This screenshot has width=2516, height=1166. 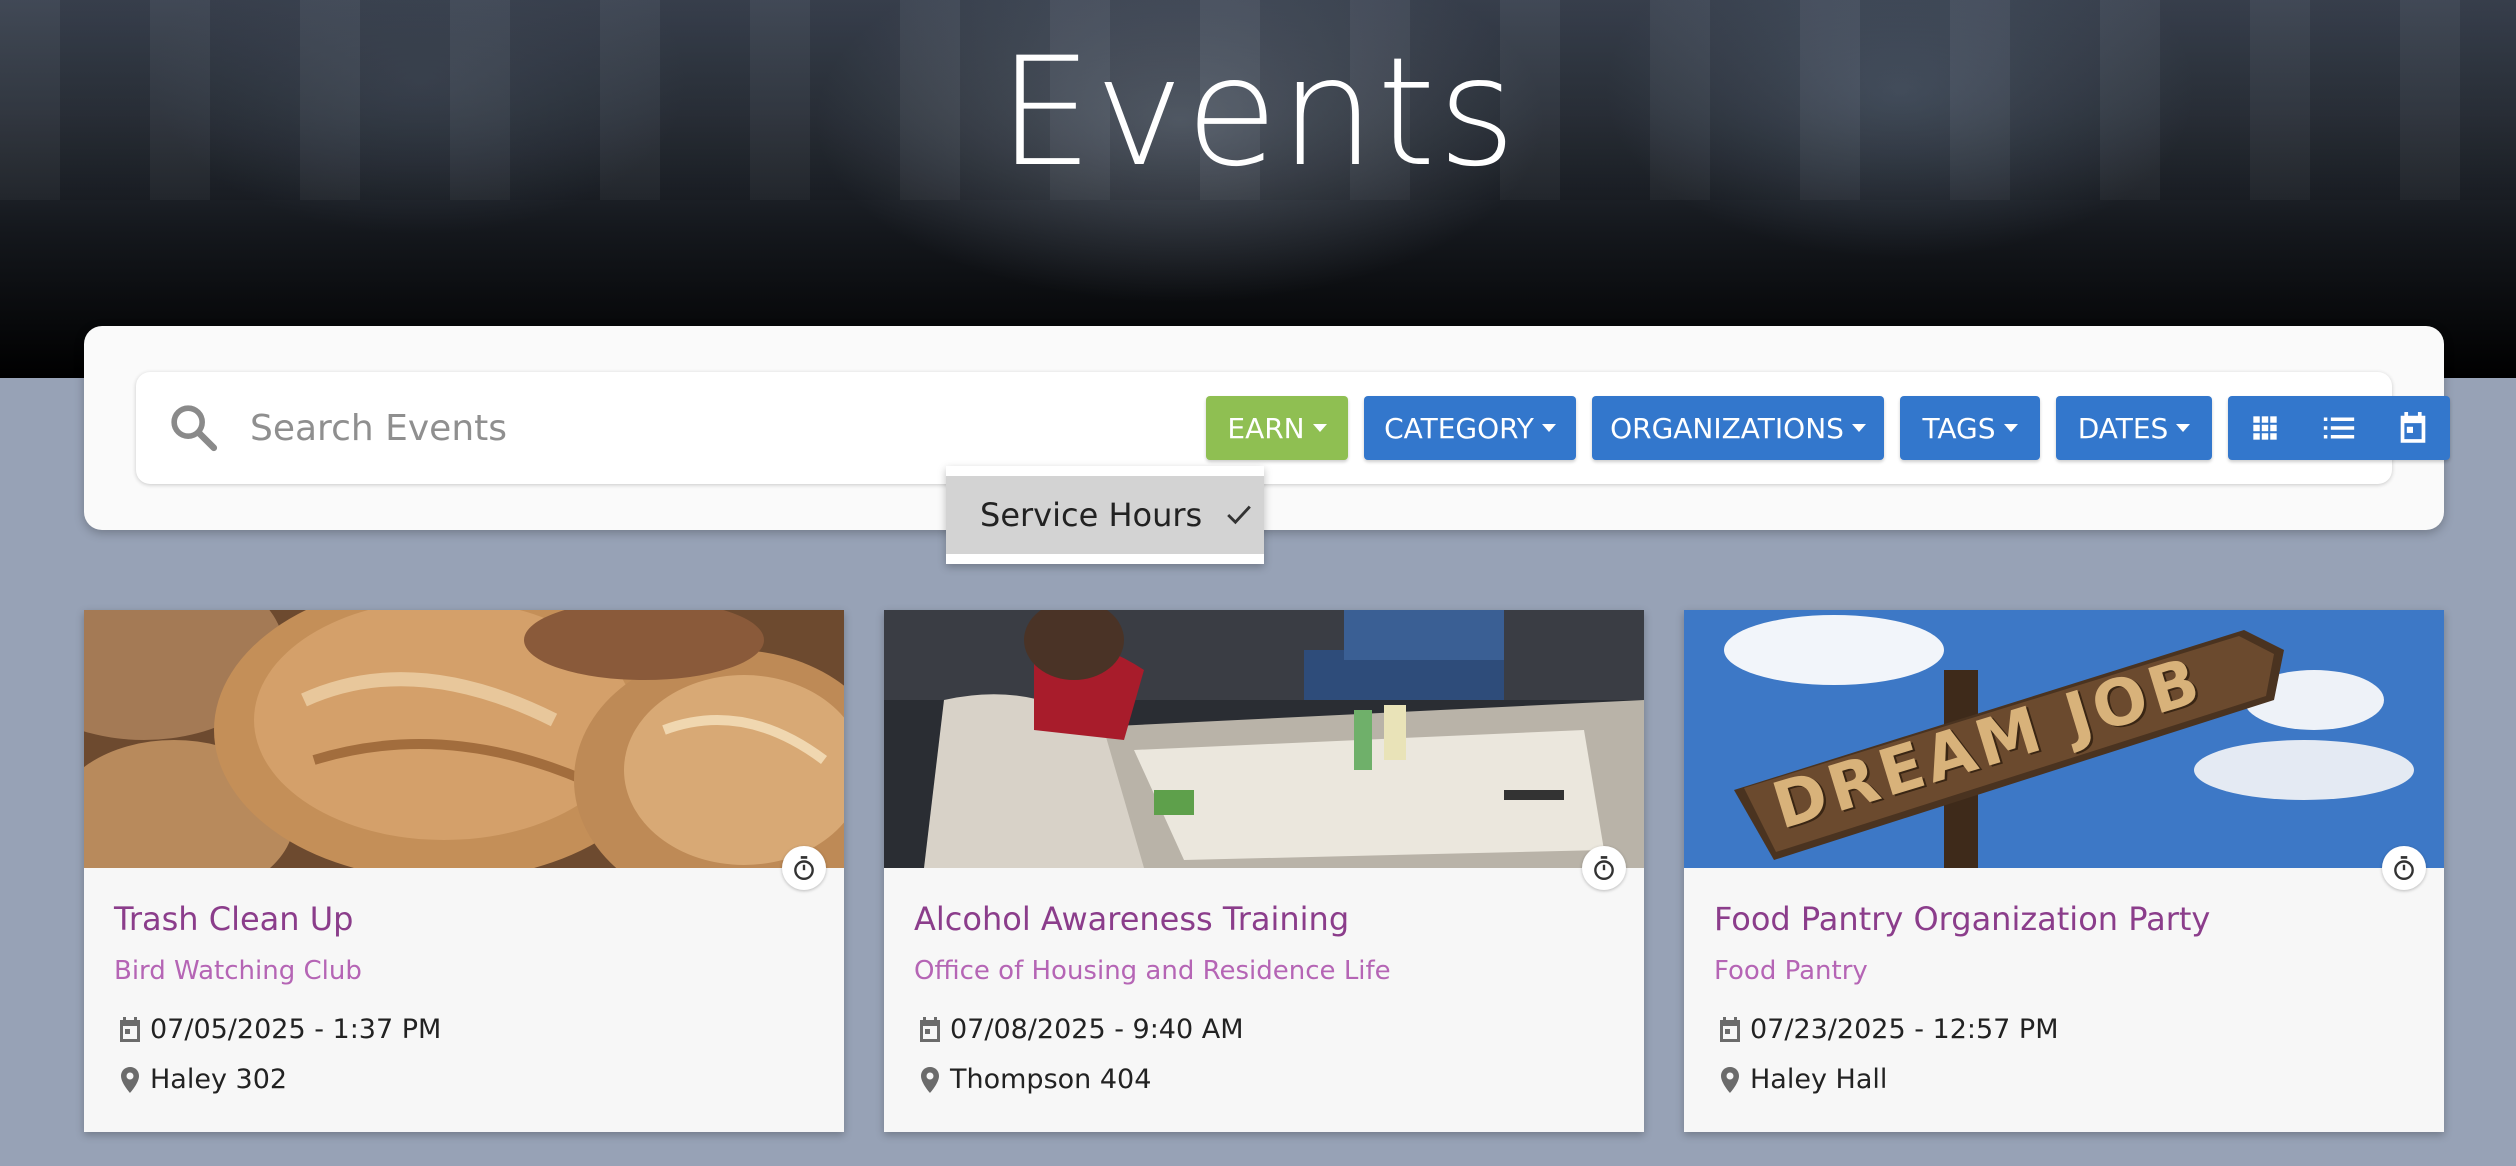 I want to click on earn-filter-button: EARN, so click(x=1277, y=428).